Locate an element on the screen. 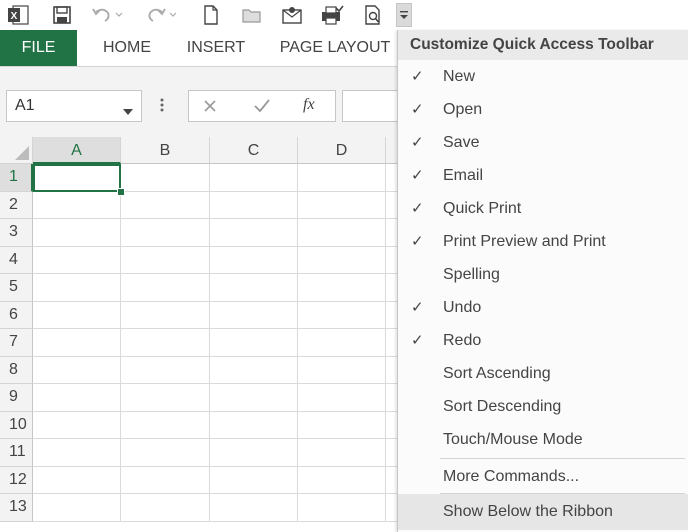  row-header-11: 11 is located at coordinates (16, 453).